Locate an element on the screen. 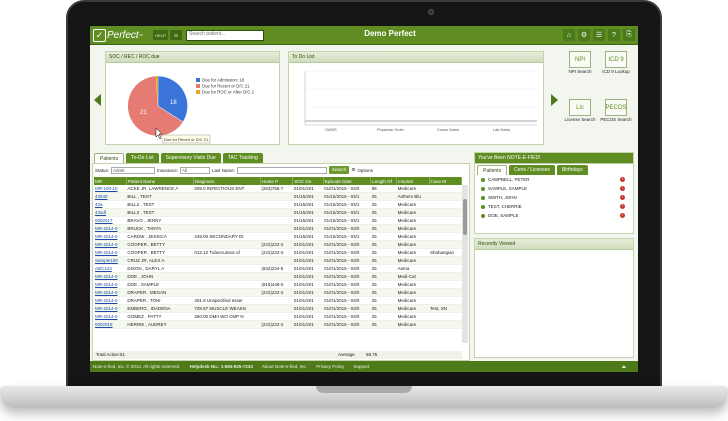 Image resolution: width=728 pixels, height=421 pixels. col-patient-name: Patient Name is located at coordinates (160, 181).